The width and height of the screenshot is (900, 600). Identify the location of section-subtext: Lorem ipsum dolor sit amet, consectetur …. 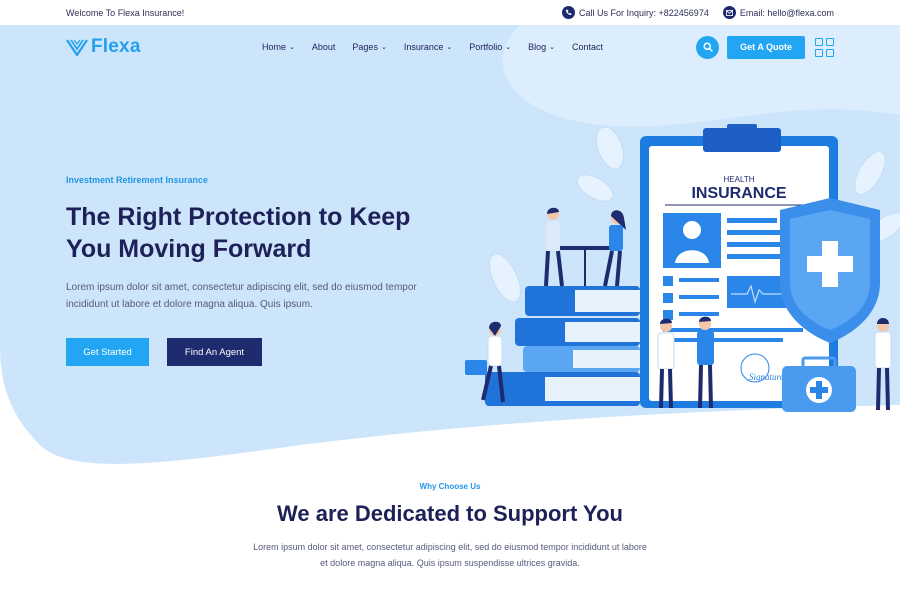
(450, 555).